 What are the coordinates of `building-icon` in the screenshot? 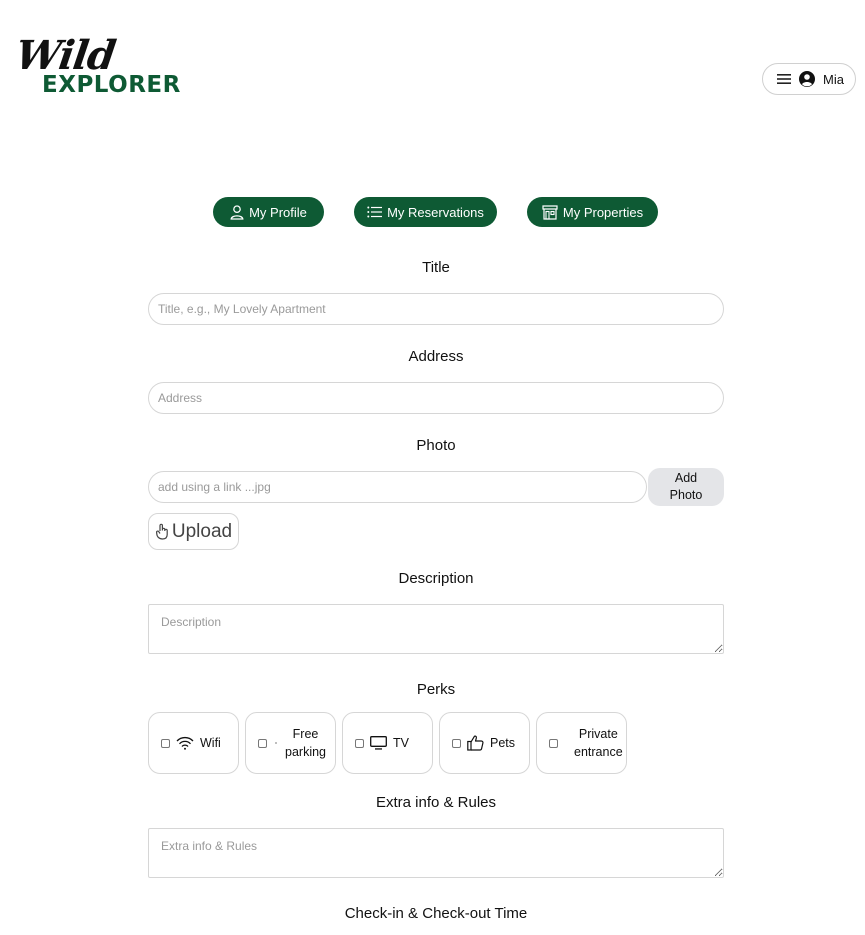 It's located at (550, 212).